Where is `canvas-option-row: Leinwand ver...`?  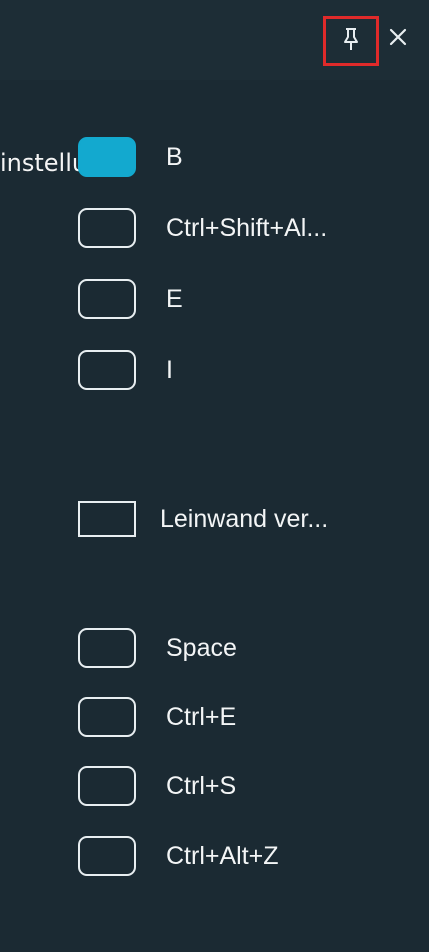
canvas-option-row: Leinwand ver... is located at coordinates (203, 519).